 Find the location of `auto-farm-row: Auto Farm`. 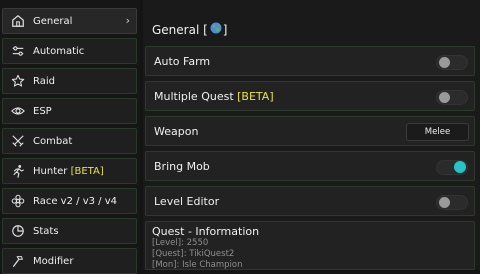

auto-farm-row: Auto Farm is located at coordinates (310, 61).